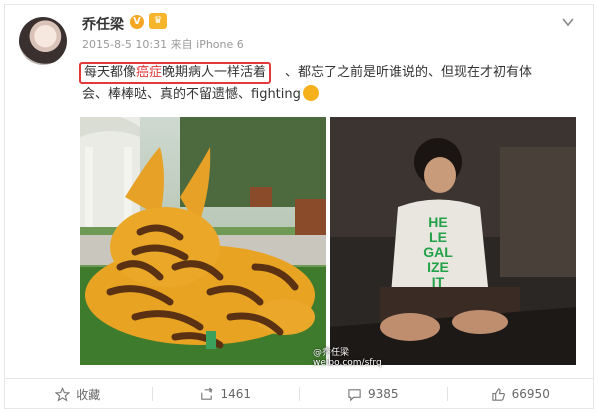 This screenshot has width=598, height=413. What do you see at coordinates (191, 94) in the screenshot?
I see `text-line2: 会、棒棒哒、真的不留遗憾、fighting` at bounding box center [191, 94].